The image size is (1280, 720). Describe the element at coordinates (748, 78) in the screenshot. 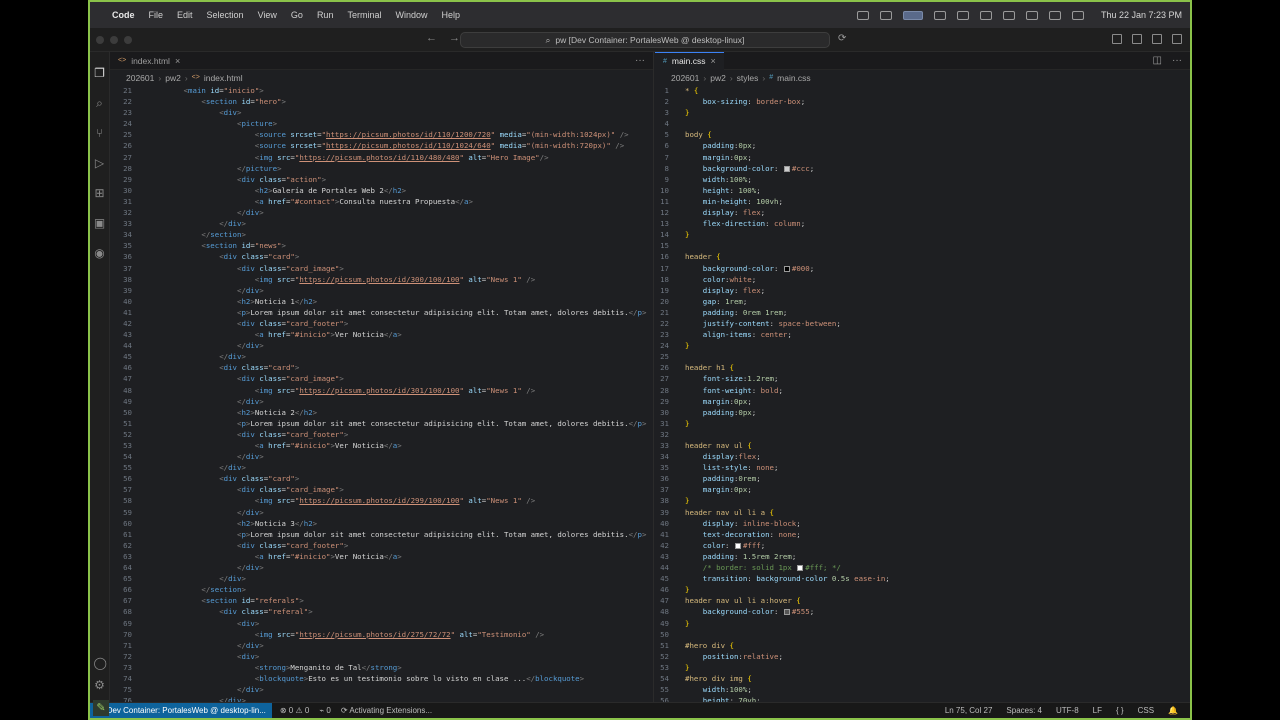

I see `breadcrumb-item: styles` at that location.